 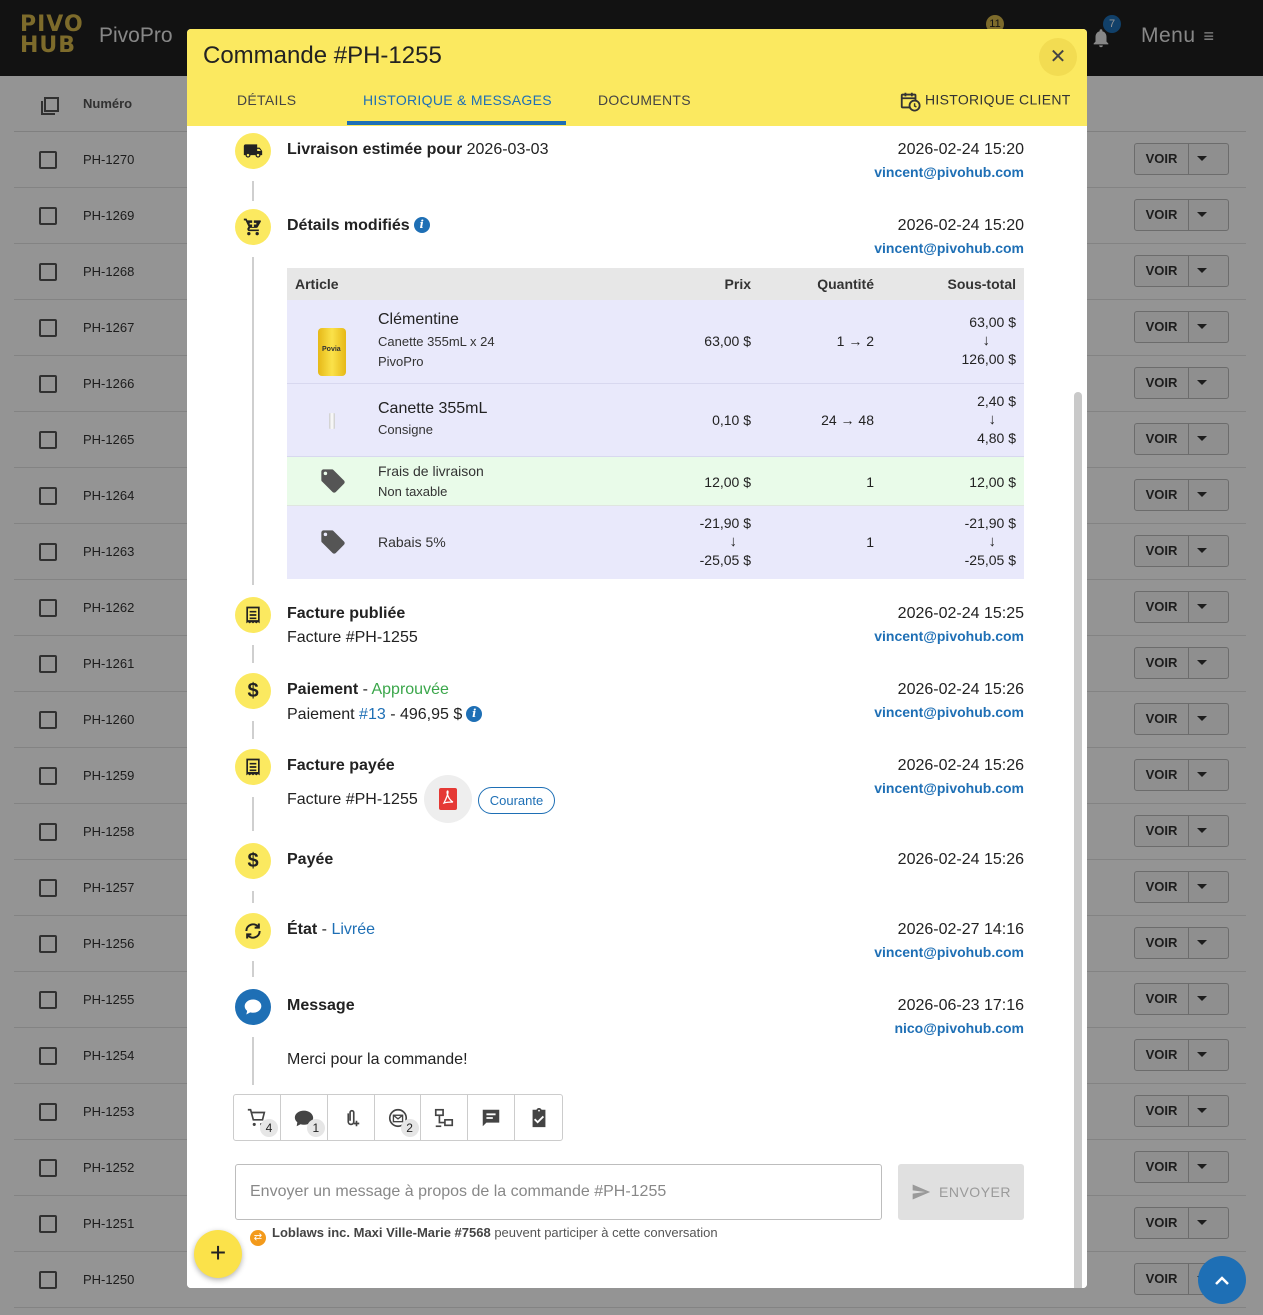 What do you see at coordinates (845, 284) in the screenshot?
I see `col-quantite: Quantité` at bounding box center [845, 284].